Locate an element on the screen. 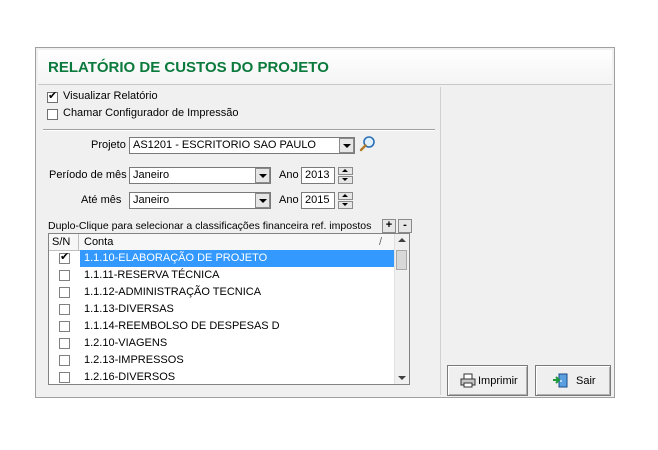 The height and width of the screenshot is (450, 658). vertical-scrollbar is located at coordinates (401, 309).